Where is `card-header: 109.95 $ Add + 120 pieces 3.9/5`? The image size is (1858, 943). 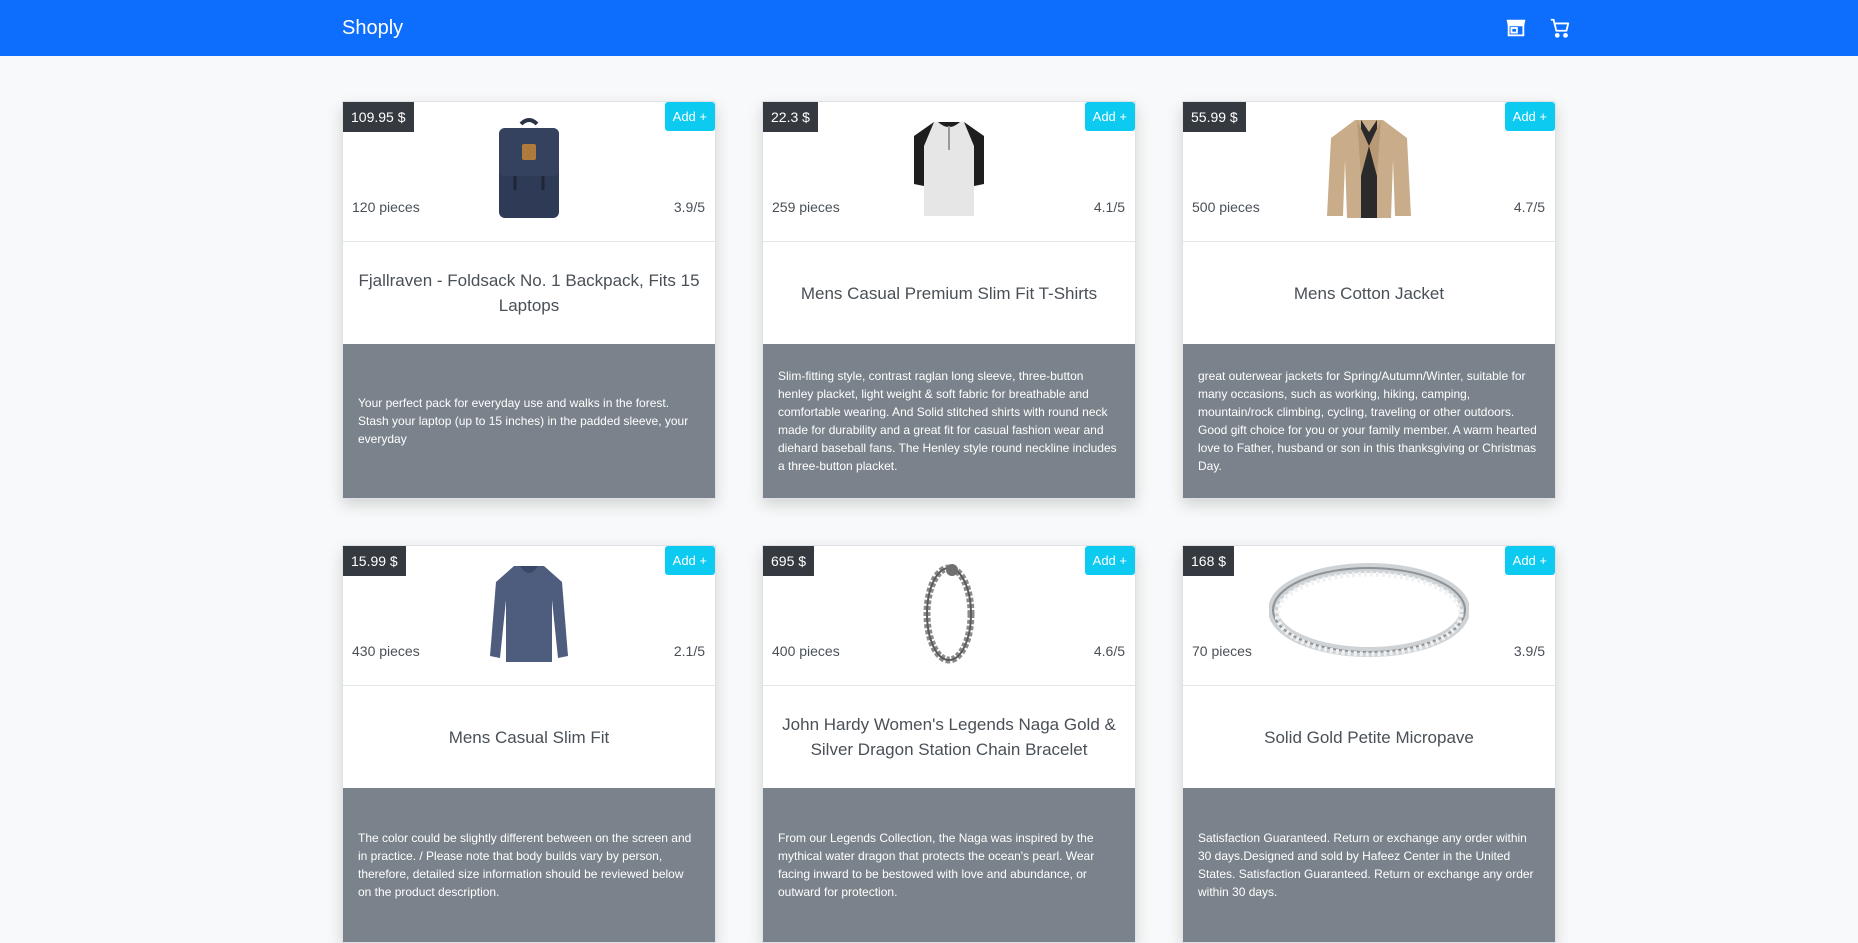 card-header: 109.95 $ Add + 120 pieces 3.9/5 is located at coordinates (529, 172).